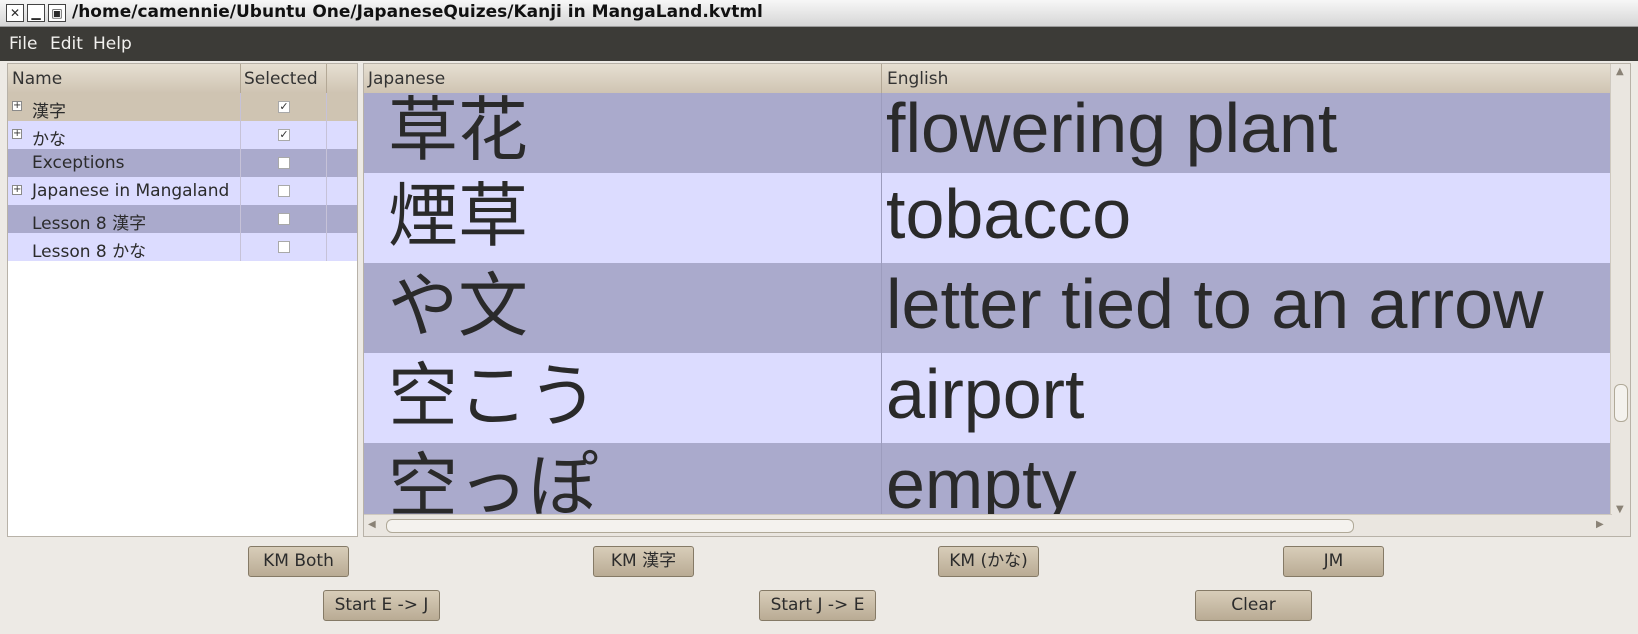  What do you see at coordinates (870, 526) in the screenshot?
I see `horizontal-scroll-thumb` at bounding box center [870, 526].